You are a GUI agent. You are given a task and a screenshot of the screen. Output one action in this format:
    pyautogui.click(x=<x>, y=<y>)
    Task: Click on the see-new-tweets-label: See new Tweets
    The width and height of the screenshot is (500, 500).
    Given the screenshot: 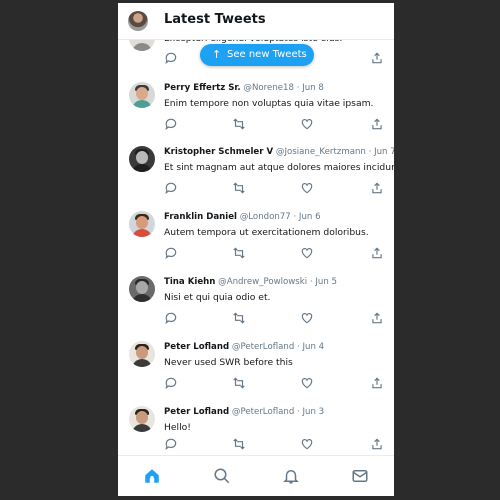 What is the action you would take?
    pyautogui.click(x=267, y=54)
    